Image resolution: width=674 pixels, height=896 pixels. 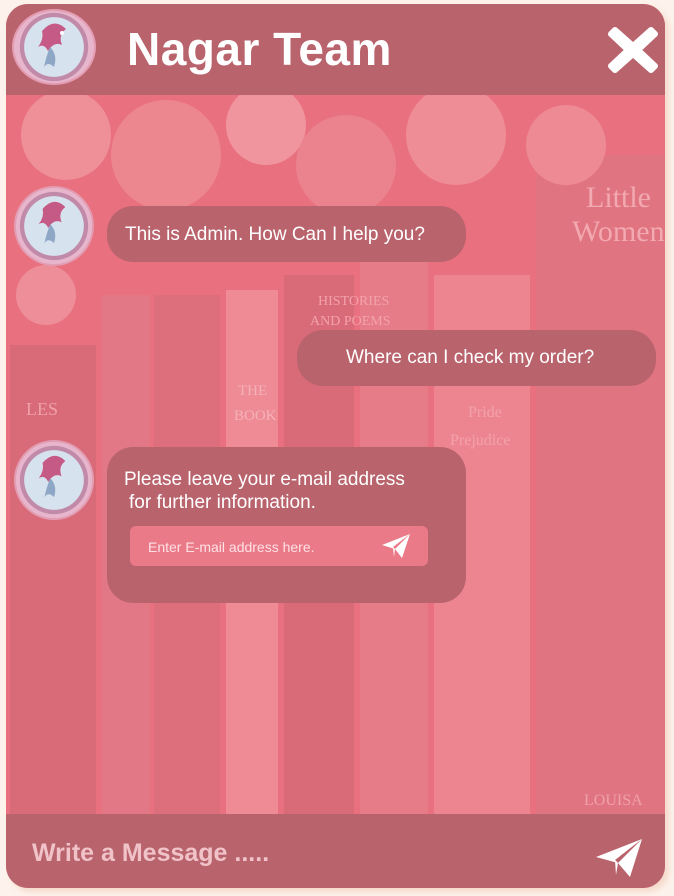 I want to click on message-bubble-admin: This is Admin. How Can I help you?, so click(x=286, y=234).